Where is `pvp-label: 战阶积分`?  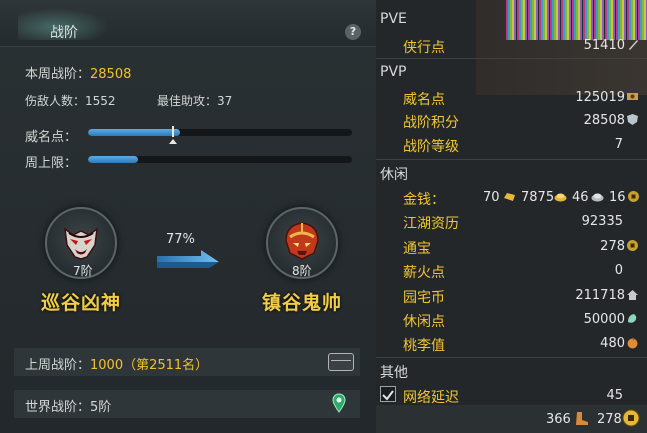
pvp-label: 战阶积分 is located at coordinates (431, 123).